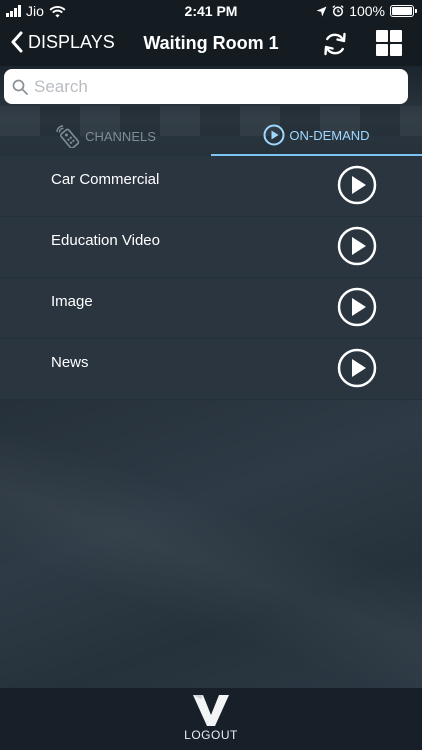 The height and width of the screenshot is (750, 422). What do you see at coordinates (211, 369) in the screenshot?
I see `list-item: News` at bounding box center [211, 369].